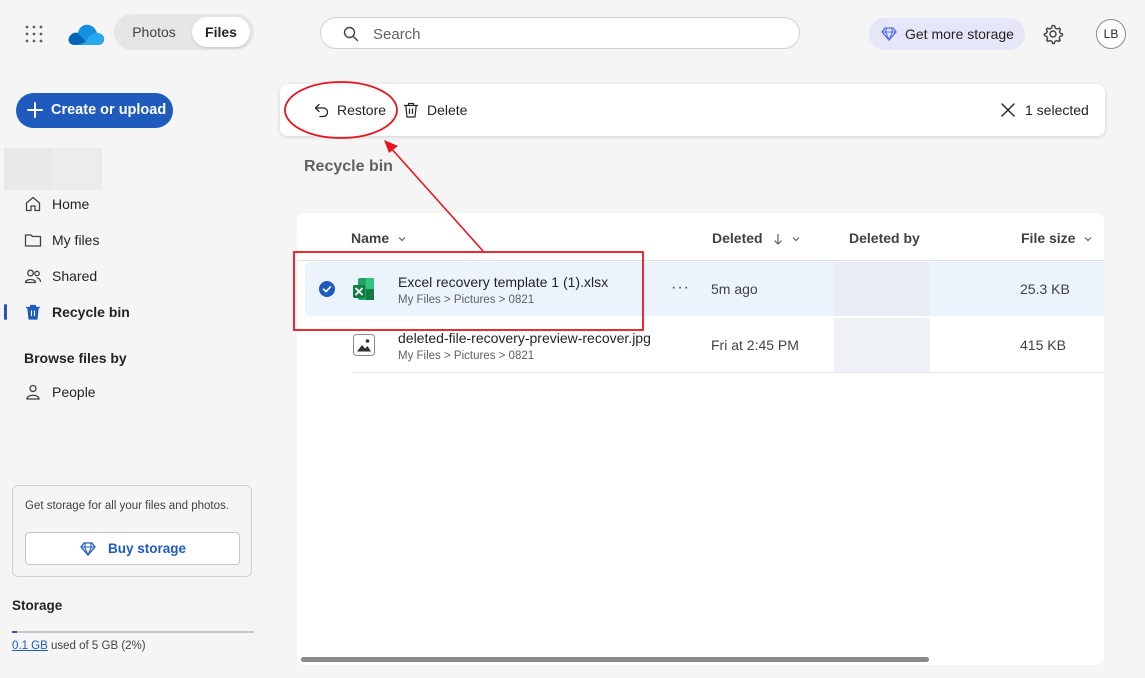 The image size is (1145, 678). I want to click on storage-heading: Storage, so click(37, 605).